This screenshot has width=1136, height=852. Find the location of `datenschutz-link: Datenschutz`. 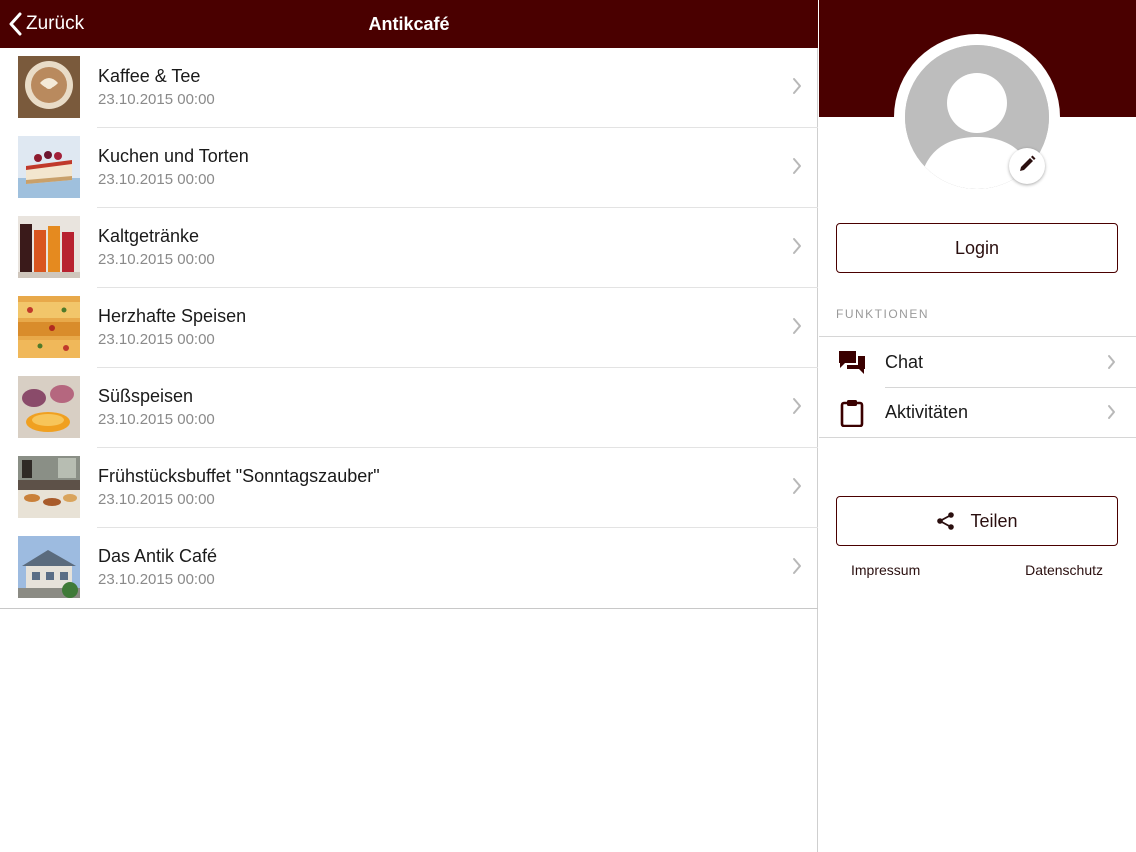

datenschutz-link: Datenschutz is located at coordinates (1064, 570).